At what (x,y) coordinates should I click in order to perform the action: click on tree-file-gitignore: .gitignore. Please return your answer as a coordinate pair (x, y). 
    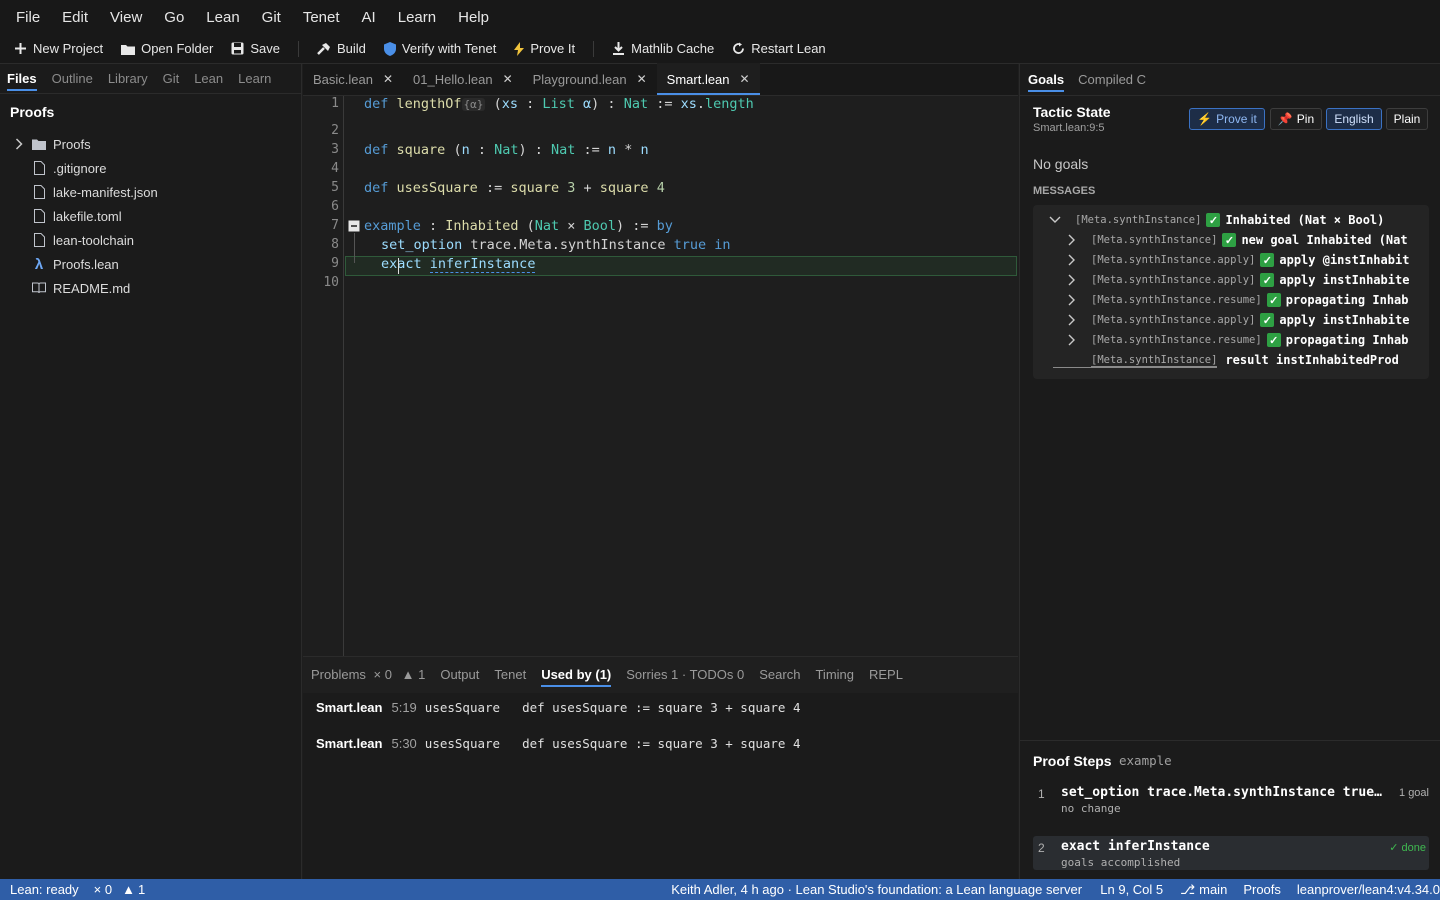
    Looking at the image, I should click on (150, 168).